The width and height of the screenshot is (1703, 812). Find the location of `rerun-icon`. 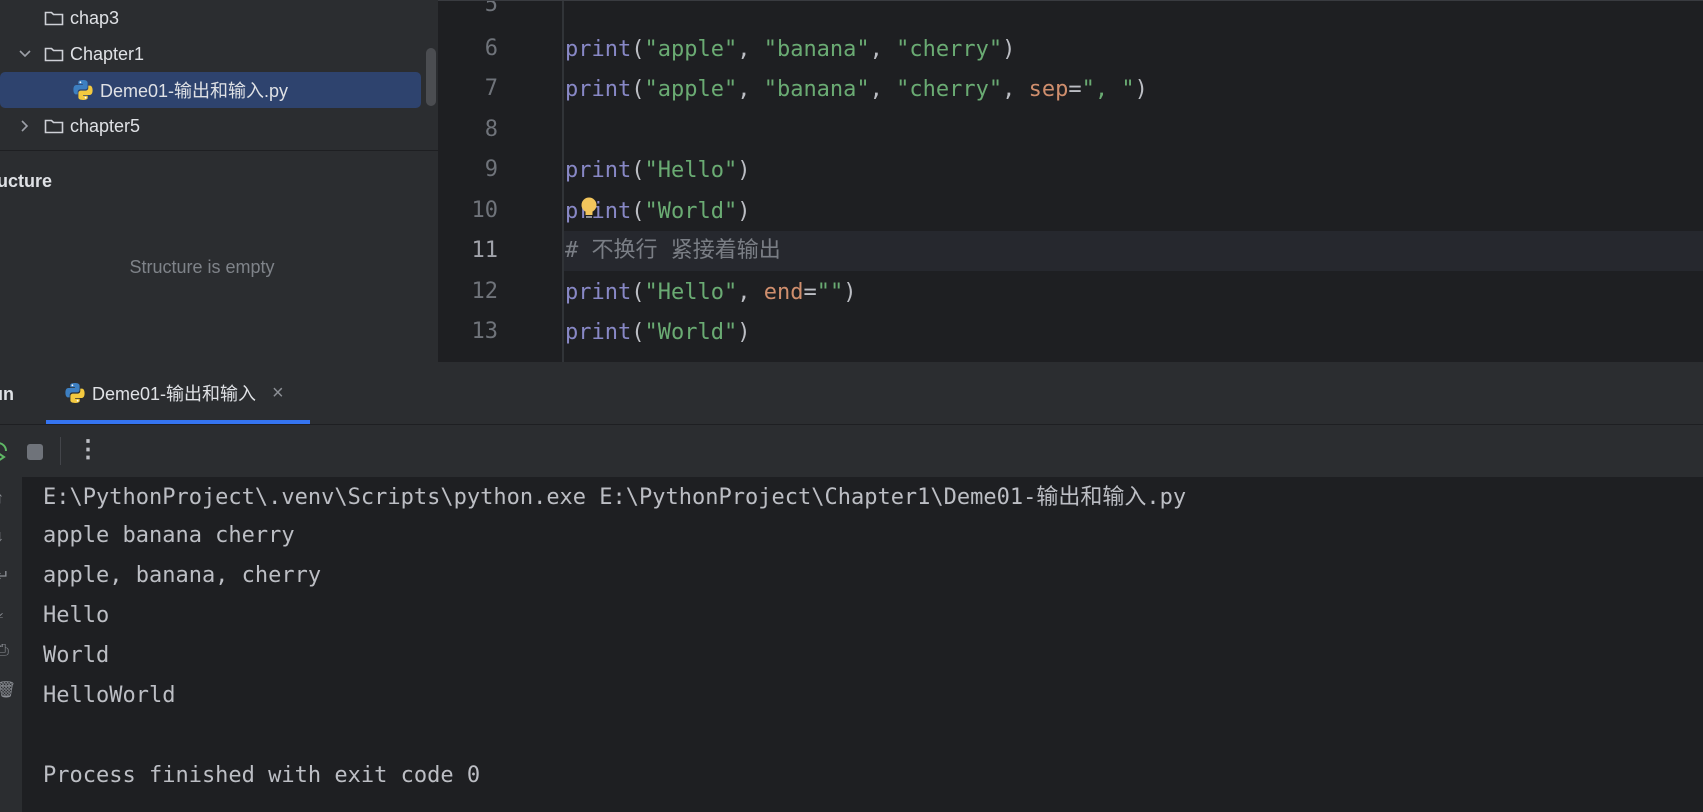

rerun-icon is located at coordinates (5, 451).